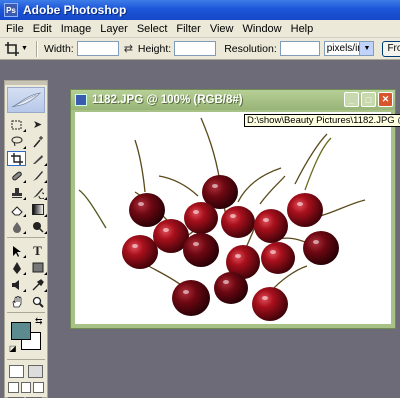  Describe the element at coordinates (12, 49) in the screenshot. I see `crop-tool-preset-icon` at that location.